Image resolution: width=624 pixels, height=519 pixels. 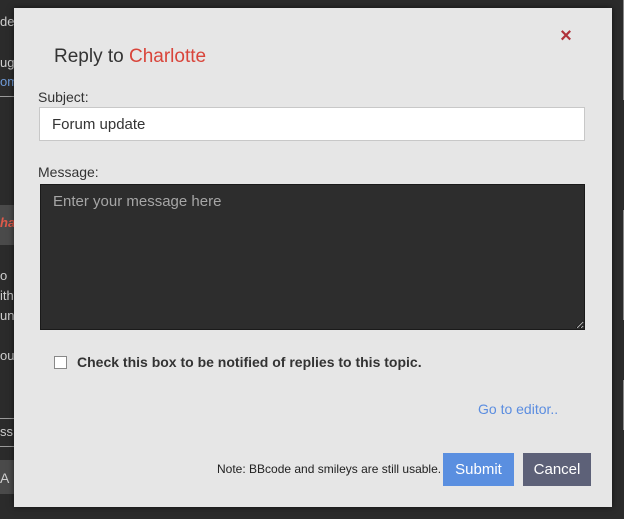 What do you see at coordinates (4, 275) in the screenshot?
I see `background-text: o` at bounding box center [4, 275].